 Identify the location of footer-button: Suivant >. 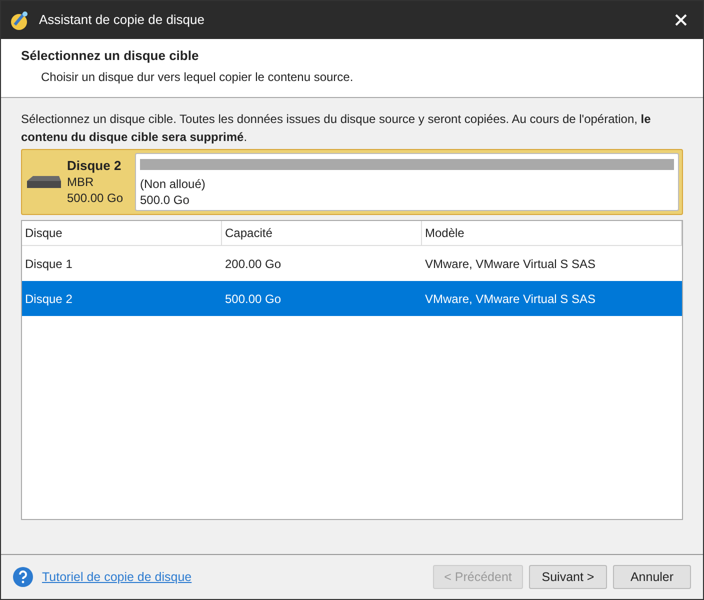
(568, 577).